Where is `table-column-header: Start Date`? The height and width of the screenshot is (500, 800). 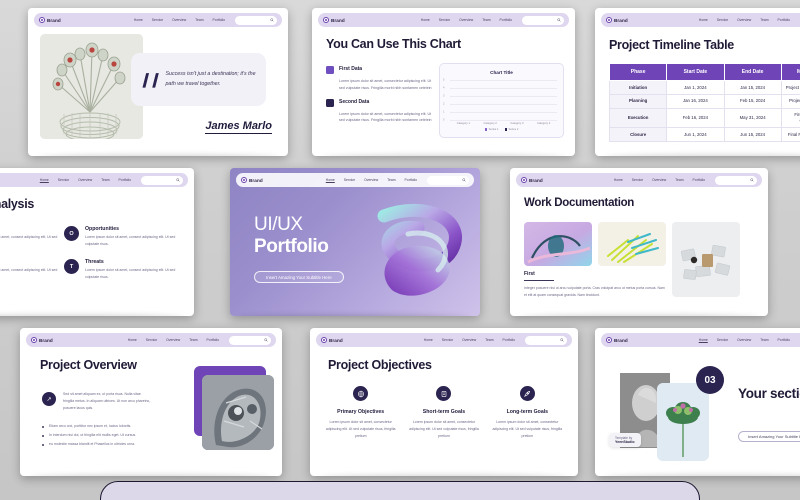
table-column-header: Start Date is located at coordinates (695, 72).